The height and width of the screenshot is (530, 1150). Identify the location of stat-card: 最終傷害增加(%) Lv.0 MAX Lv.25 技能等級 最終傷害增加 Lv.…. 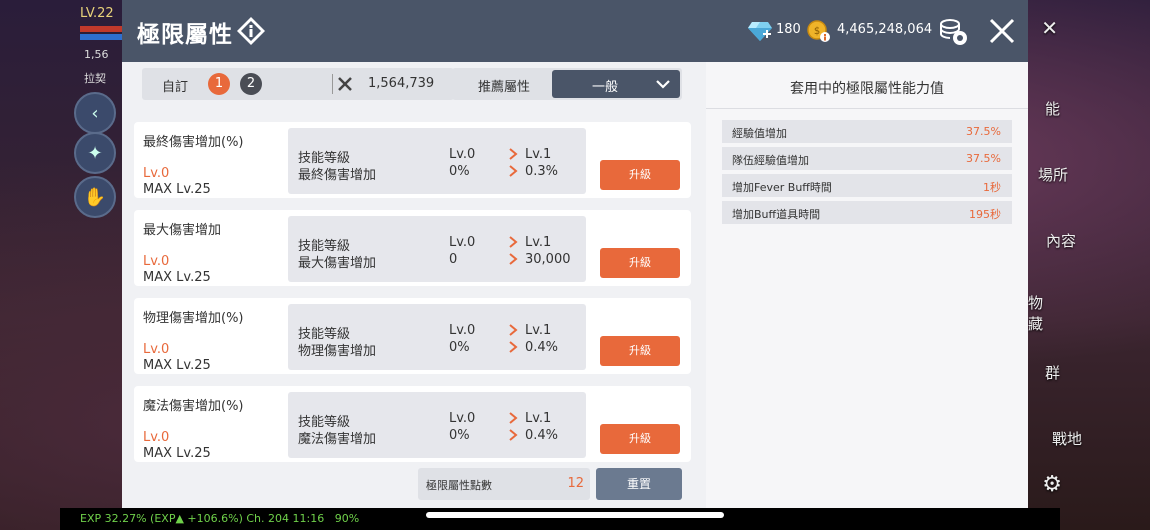
(412, 160).